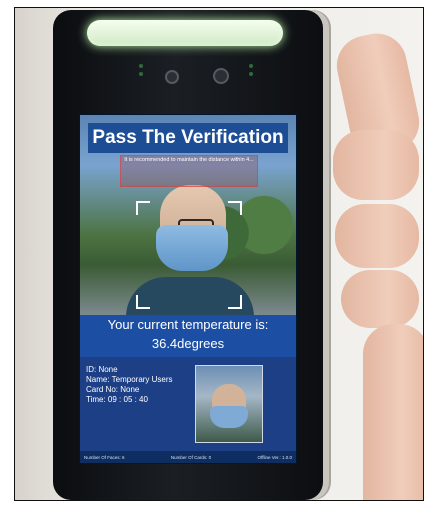 Image resolution: width=430 pixels, height=506 pixels. What do you see at coordinates (117, 399) in the screenshot?
I see `scan-time: Time: 09 : 05 : 40` at bounding box center [117, 399].